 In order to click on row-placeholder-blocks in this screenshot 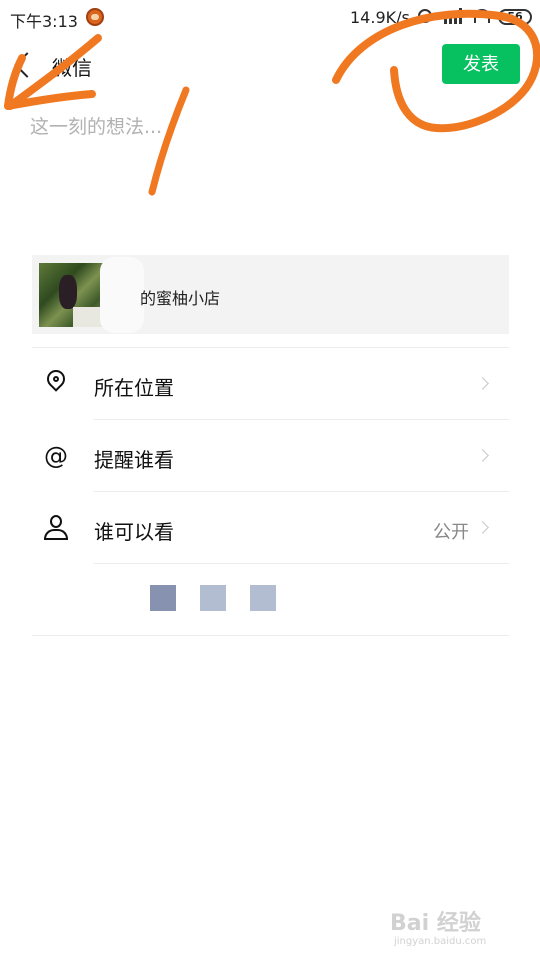, I will do `click(270, 600)`.